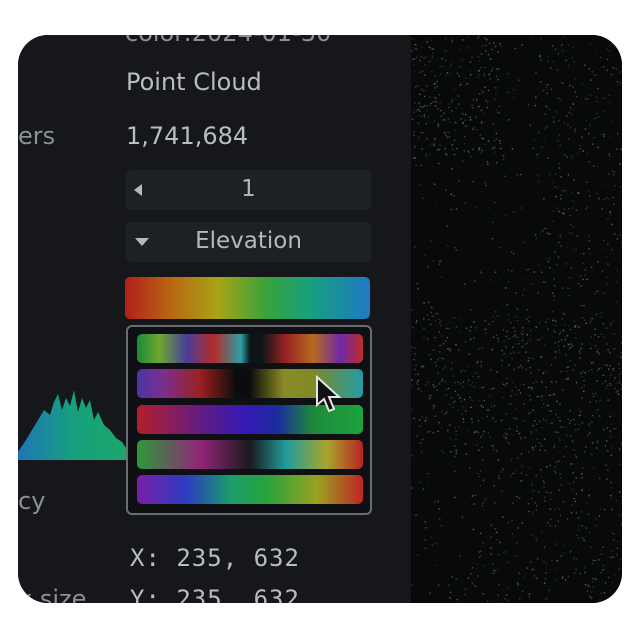 This screenshot has width=640, height=640. What do you see at coordinates (72, 425) in the screenshot?
I see `elevation-histogram` at bounding box center [72, 425].